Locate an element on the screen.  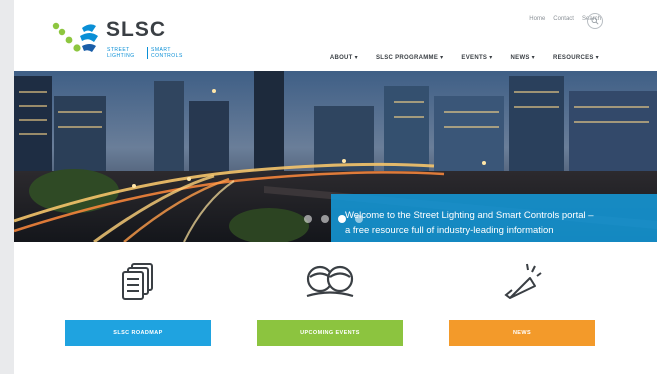
feature-roadmap: SLSC ROADMAP is located at coordinates (138, 304).